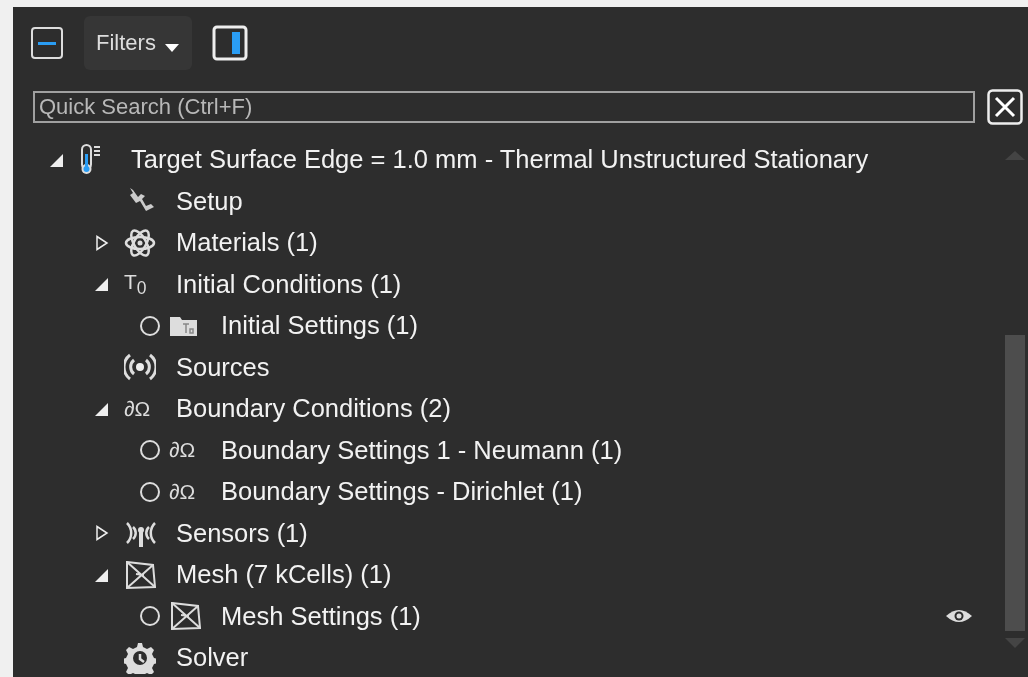 This screenshot has height=677, width=1028. I want to click on symbol-icon: T$_{0}$, so click(135, 284).